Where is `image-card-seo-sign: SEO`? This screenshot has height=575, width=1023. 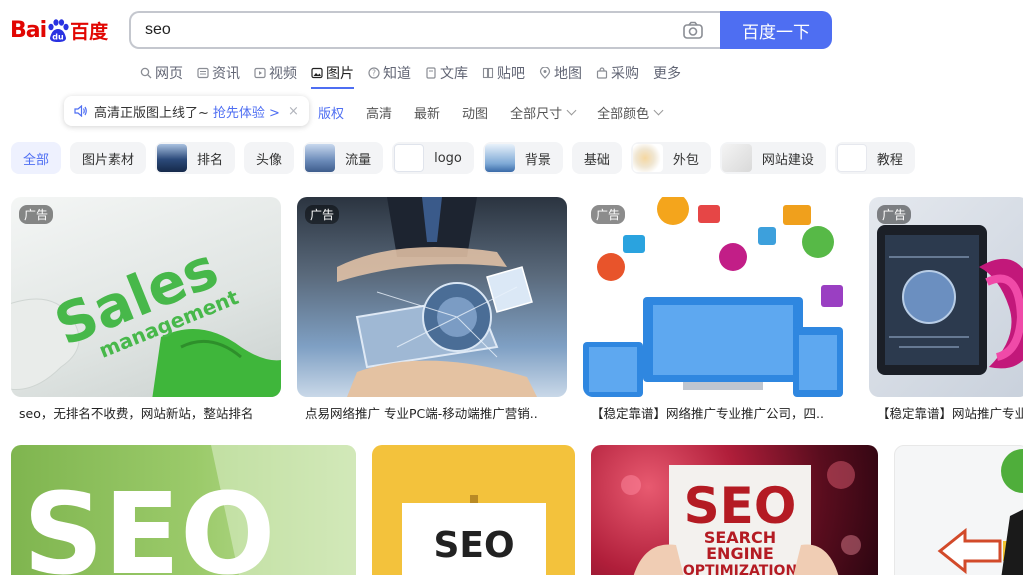
image-card-seo-sign: SEO is located at coordinates (473, 510).